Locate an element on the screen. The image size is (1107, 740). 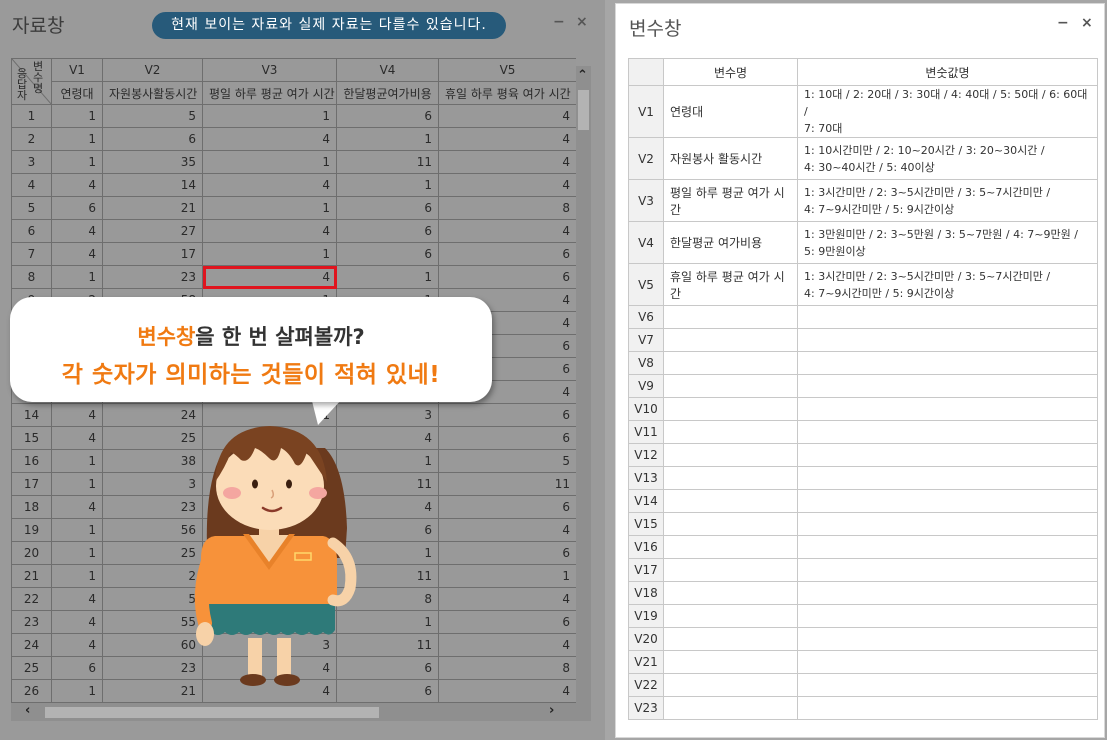
table-row: 6 4 27 4 6 4 is located at coordinates (293, 231).